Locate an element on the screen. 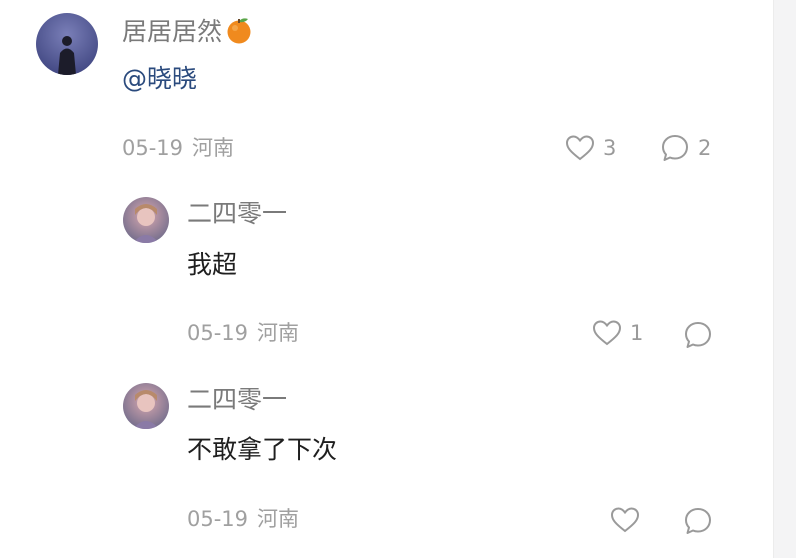  comment-text: @晓晓 is located at coordinates (159, 79).